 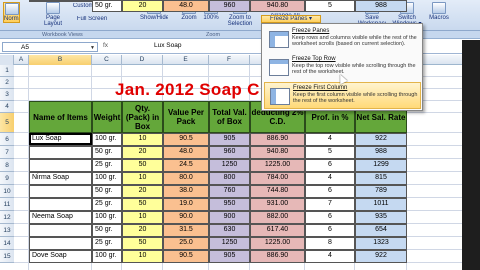 I want to click on table-cell: 25.0, so click(x=186, y=243).